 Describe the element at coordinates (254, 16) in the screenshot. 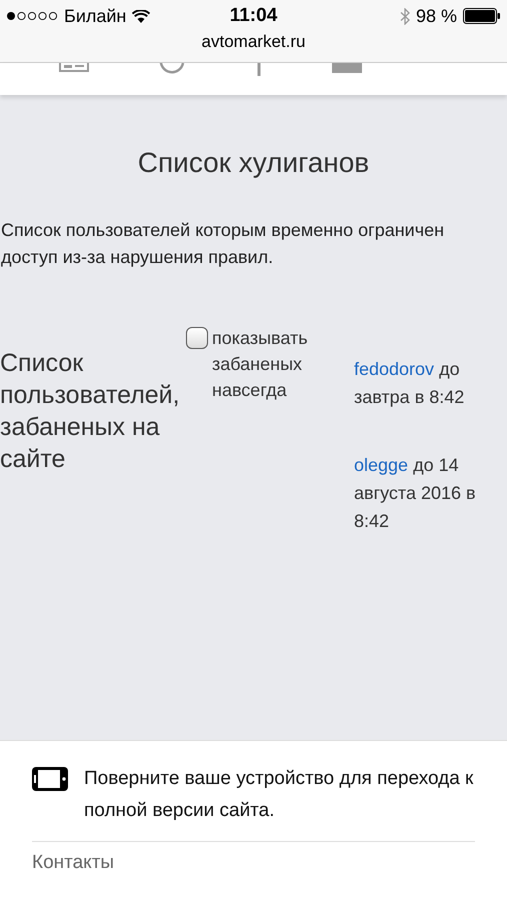

I see `status-time: 11:04` at that location.